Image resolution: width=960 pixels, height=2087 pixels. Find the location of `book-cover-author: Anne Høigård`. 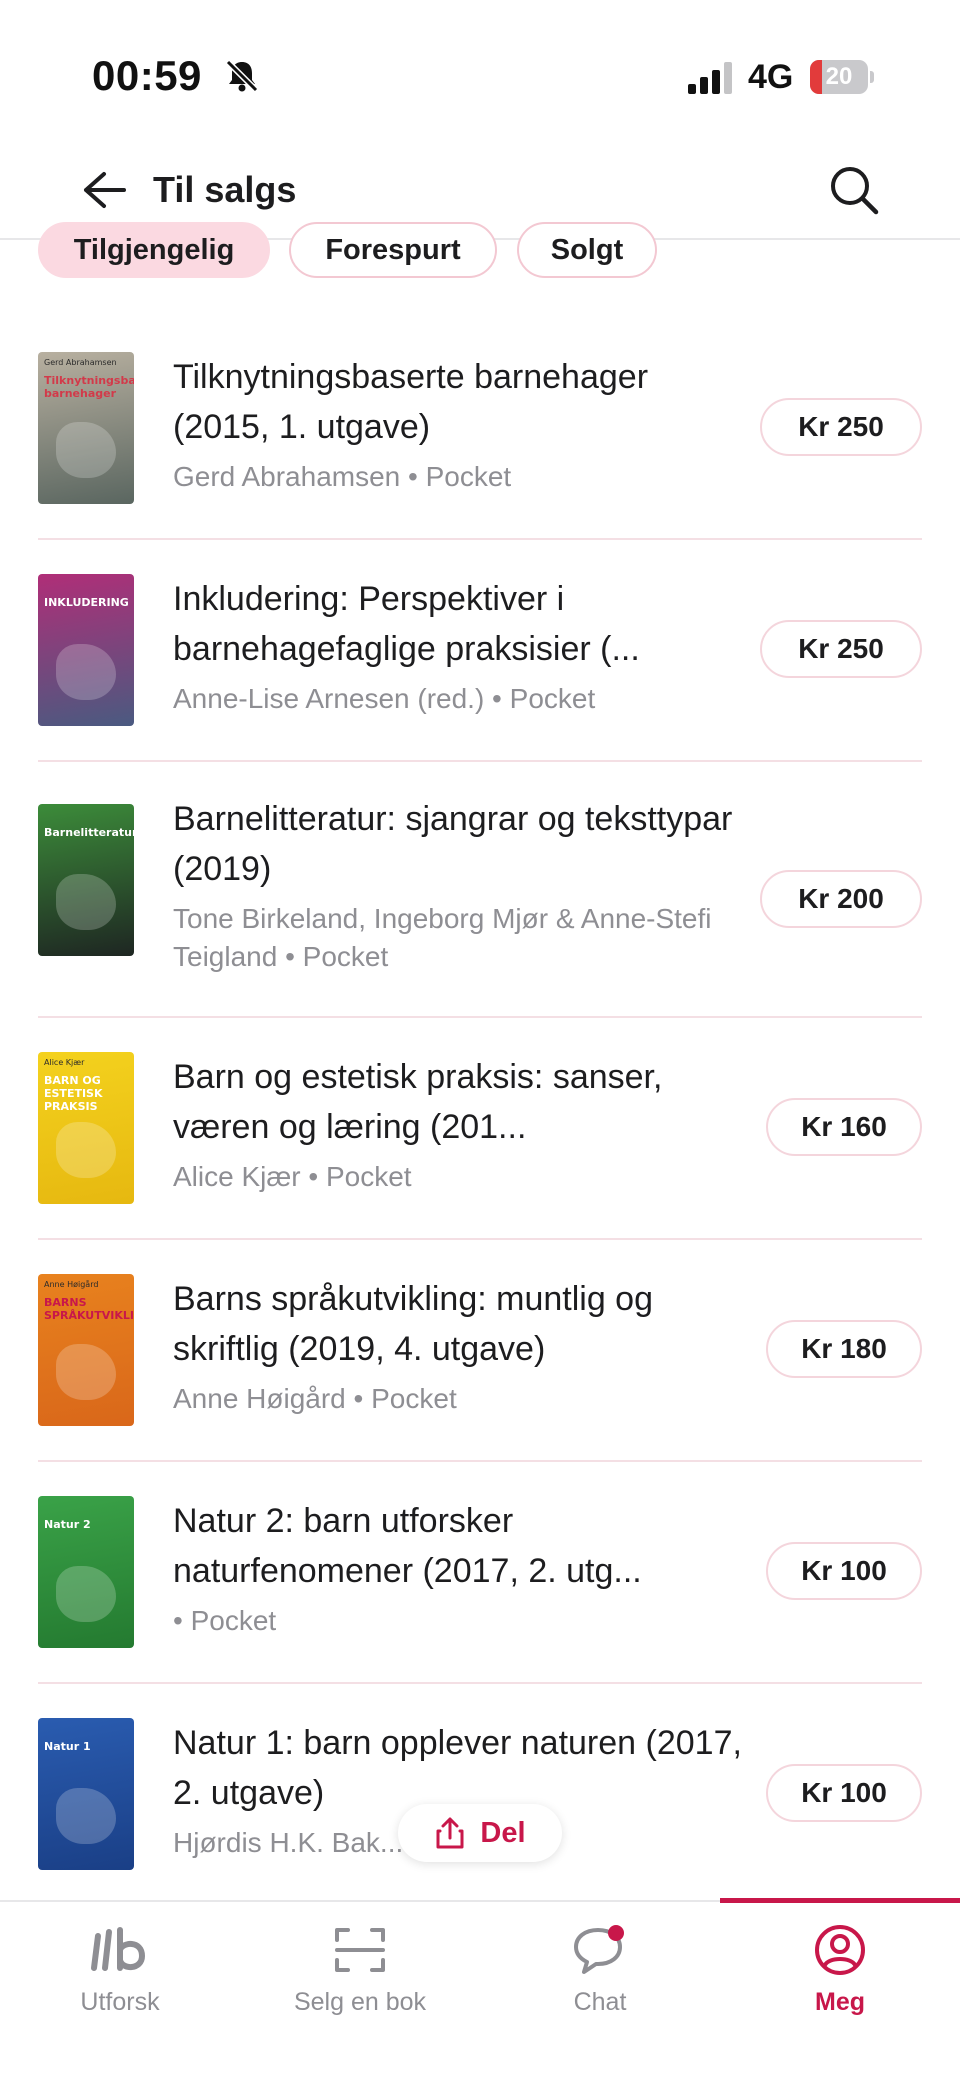

book-cover-author: Anne Høigård is located at coordinates (71, 1284).